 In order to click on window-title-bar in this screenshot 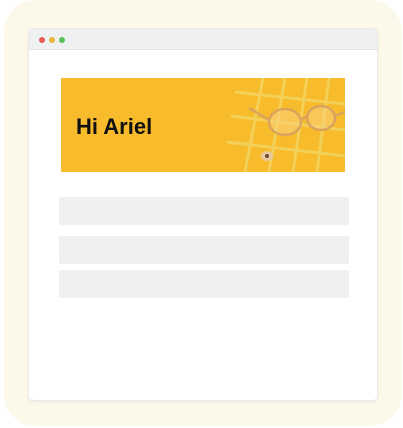, I will do `click(203, 39)`.